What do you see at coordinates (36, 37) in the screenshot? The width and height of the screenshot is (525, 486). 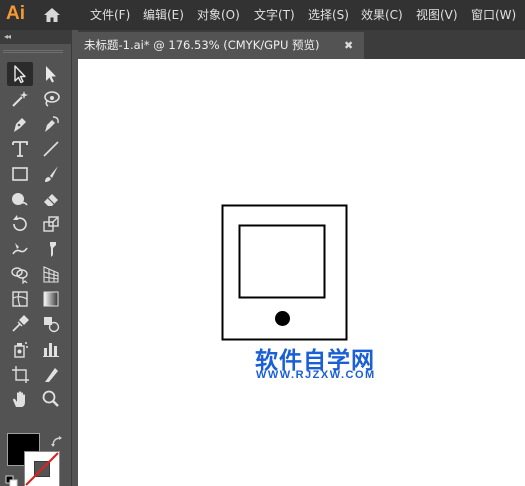 I see `tools-panel-header: ◂◂` at bounding box center [36, 37].